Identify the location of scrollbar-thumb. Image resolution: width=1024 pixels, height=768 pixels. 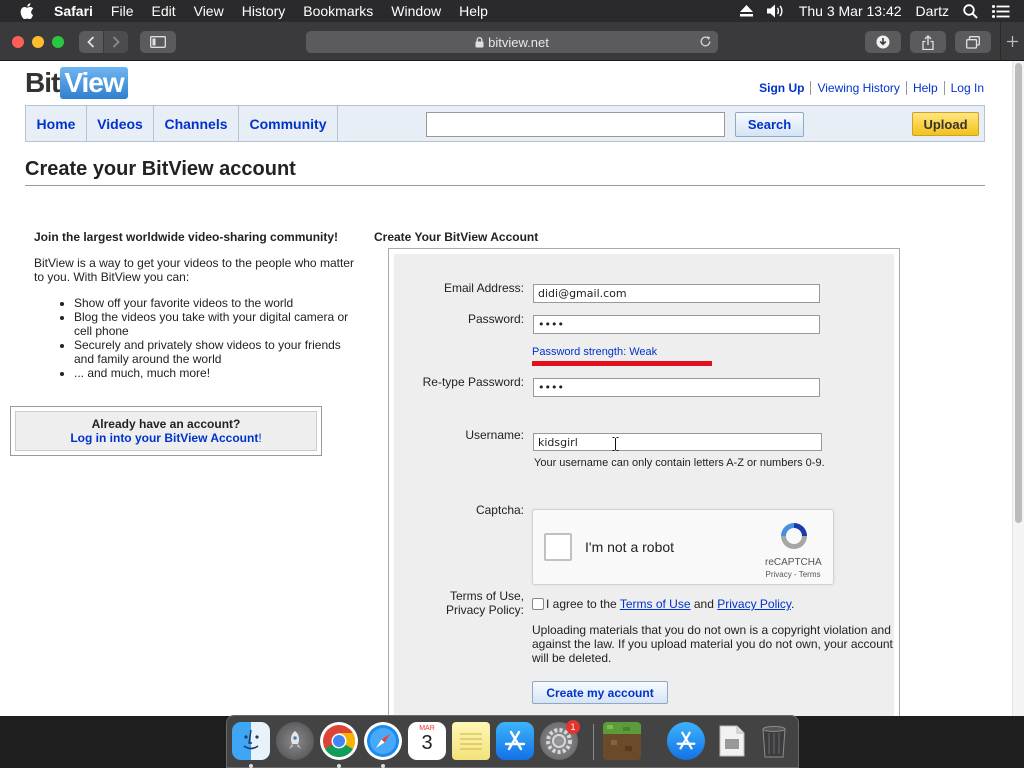
(1018, 293).